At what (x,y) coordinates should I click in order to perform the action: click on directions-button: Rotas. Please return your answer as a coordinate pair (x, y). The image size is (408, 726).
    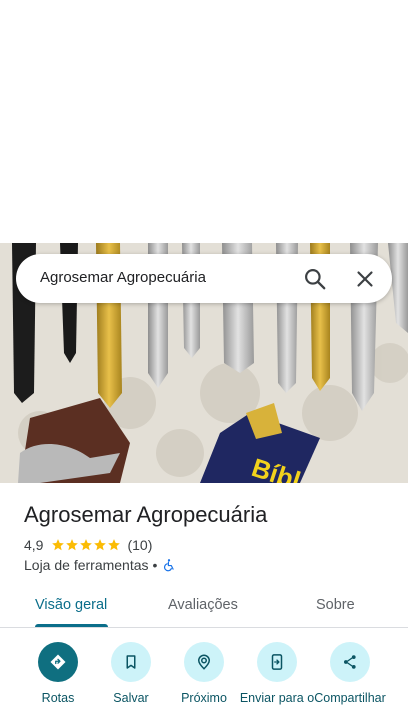
    Looking at the image, I should click on (58, 684).